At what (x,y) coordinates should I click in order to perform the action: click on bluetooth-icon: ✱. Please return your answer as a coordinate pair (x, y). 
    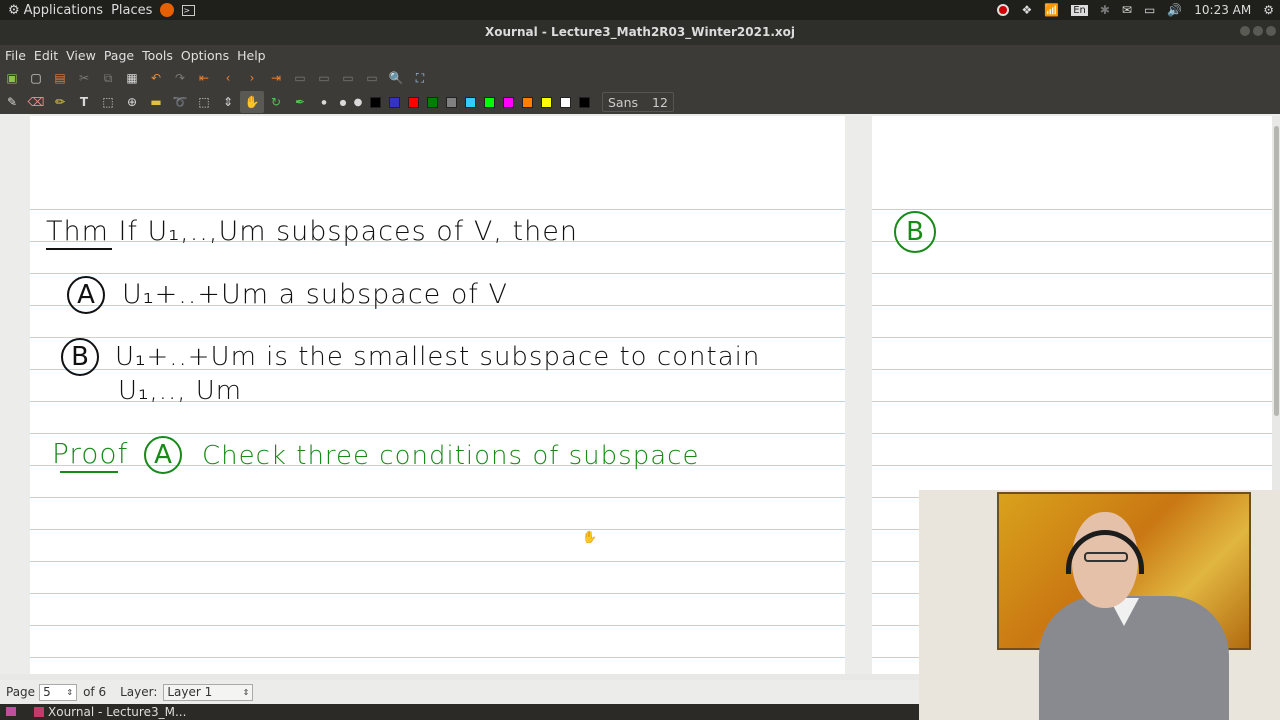
    Looking at the image, I should click on (1105, 10).